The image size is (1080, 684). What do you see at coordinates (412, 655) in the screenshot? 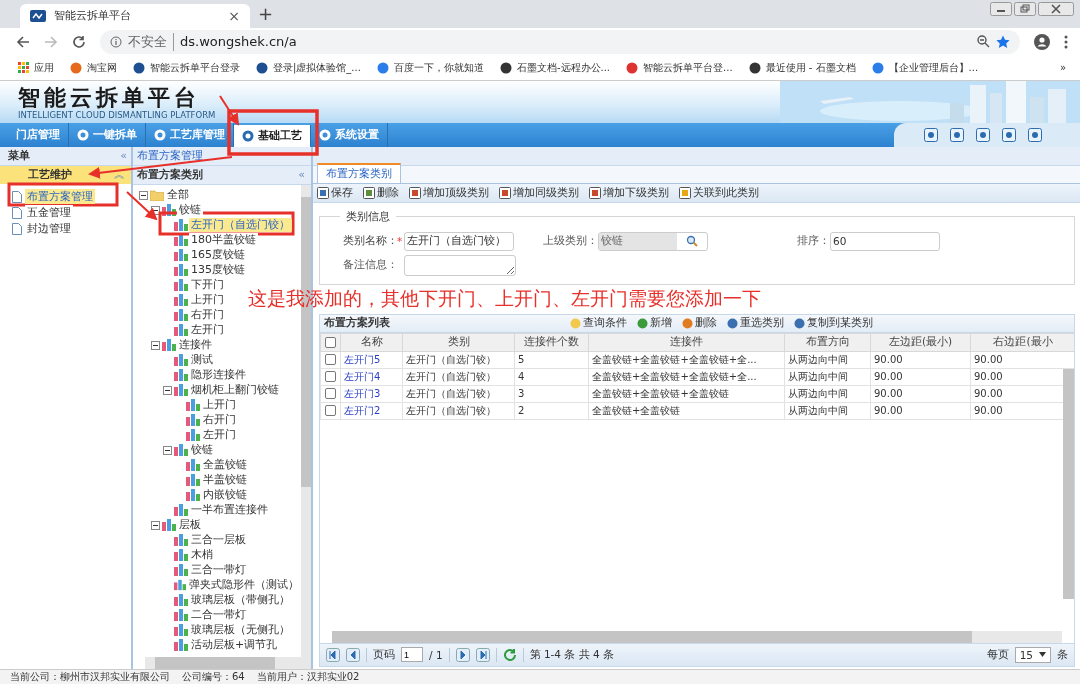
I see `page-field: 1` at bounding box center [412, 655].